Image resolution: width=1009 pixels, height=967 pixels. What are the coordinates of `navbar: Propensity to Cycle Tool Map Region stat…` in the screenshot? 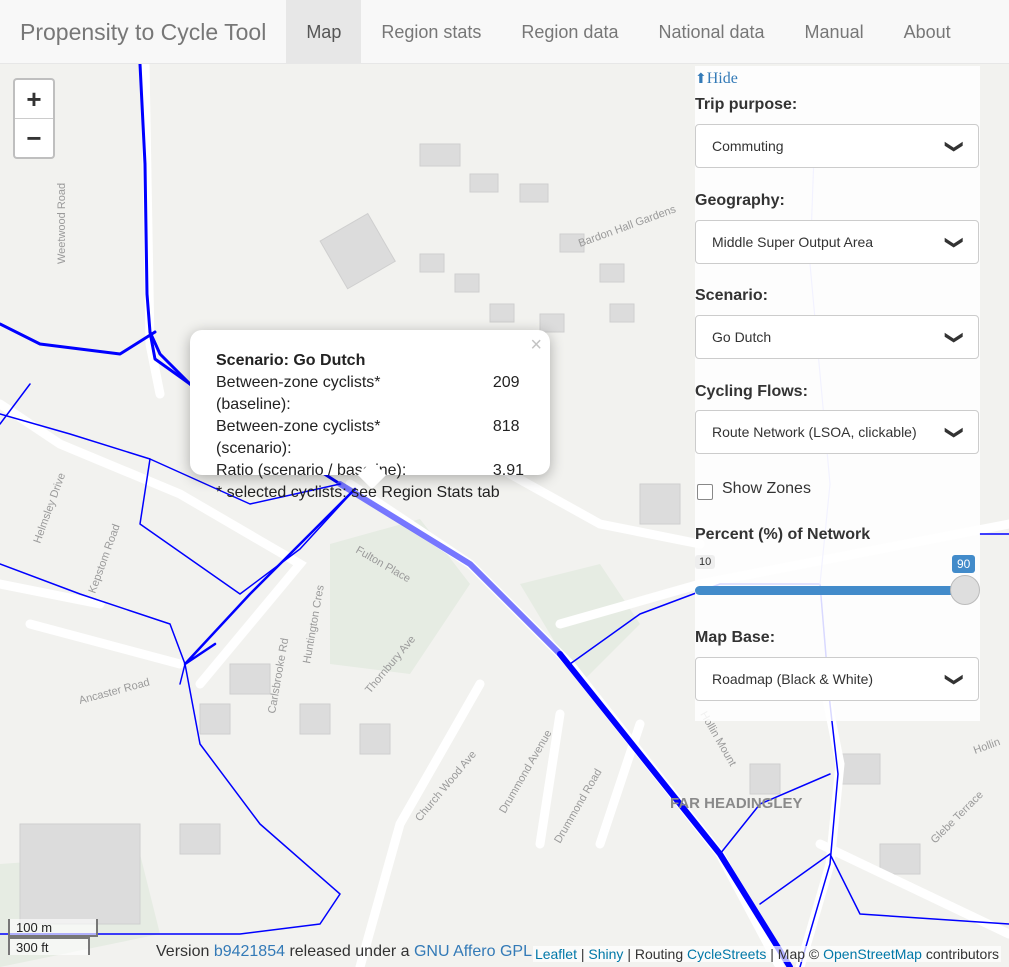 It's located at (504, 32).